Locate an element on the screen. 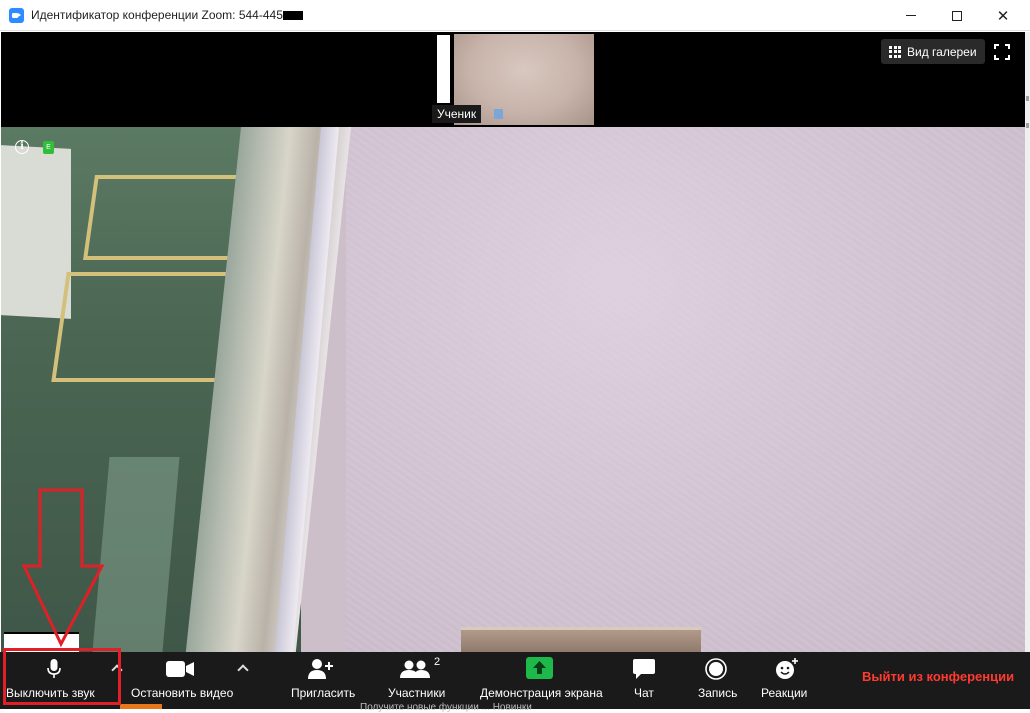 This screenshot has height=713, width=1030. speech-bubble-icon is located at coordinates (644, 669).